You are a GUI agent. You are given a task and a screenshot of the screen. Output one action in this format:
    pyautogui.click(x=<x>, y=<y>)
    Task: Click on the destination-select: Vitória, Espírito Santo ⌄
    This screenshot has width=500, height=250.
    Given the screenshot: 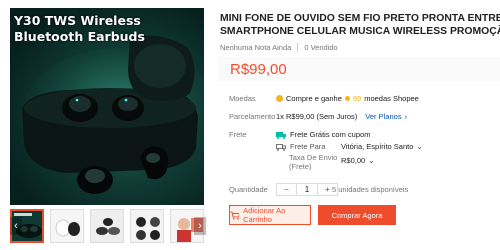 What is the action you would take?
    pyautogui.click(x=382, y=146)
    